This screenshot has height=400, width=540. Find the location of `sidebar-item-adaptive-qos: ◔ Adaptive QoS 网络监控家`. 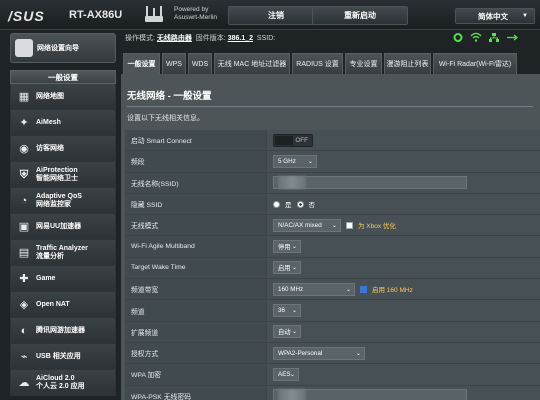

sidebar-item-adaptive-qos: ◔ Adaptive QoS 网络监控家 is located at coordinates (63, 201).